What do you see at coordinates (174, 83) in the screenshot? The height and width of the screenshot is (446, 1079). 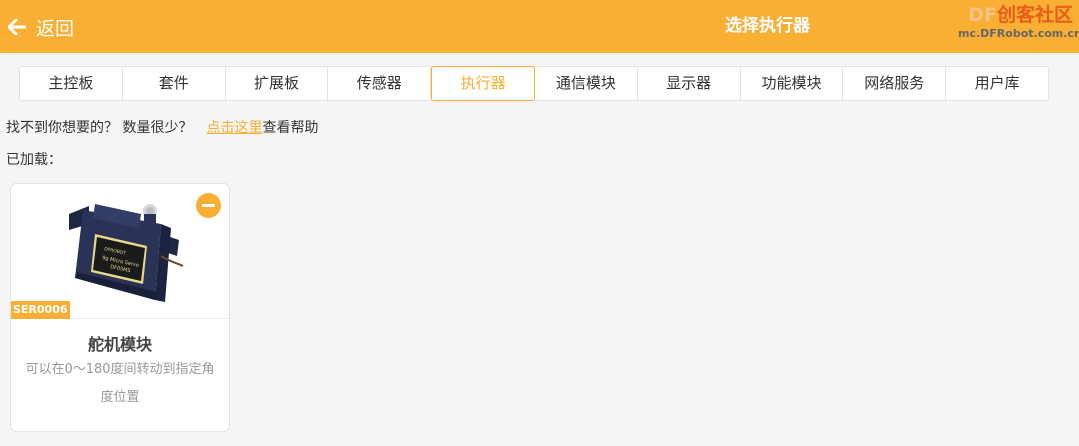 I see `tab-kit: 套件` at bounding box center [174, 83].